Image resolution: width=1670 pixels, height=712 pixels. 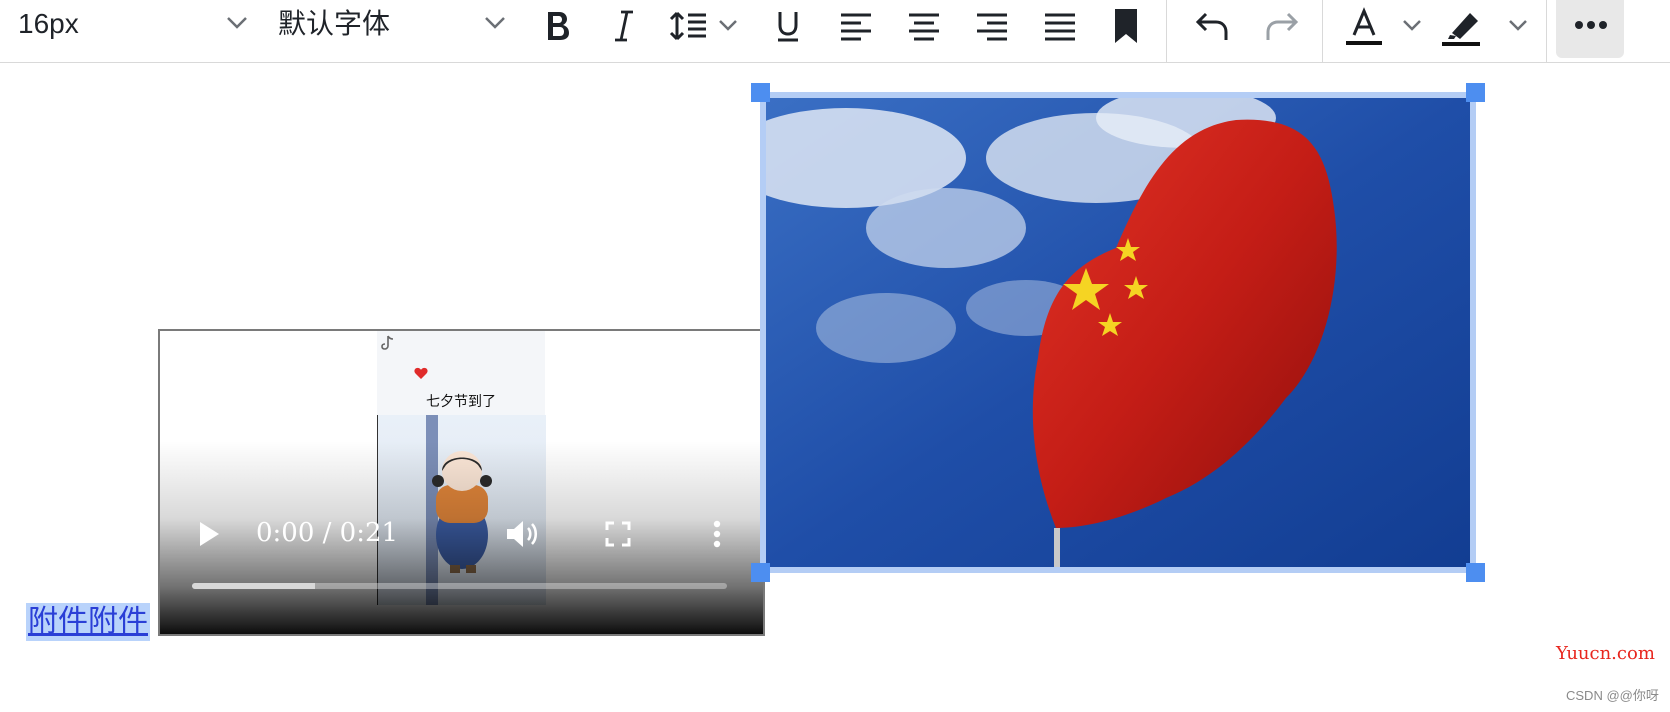 I want to click on video-caption: 七夕节到了, so click(x=461, y=401).